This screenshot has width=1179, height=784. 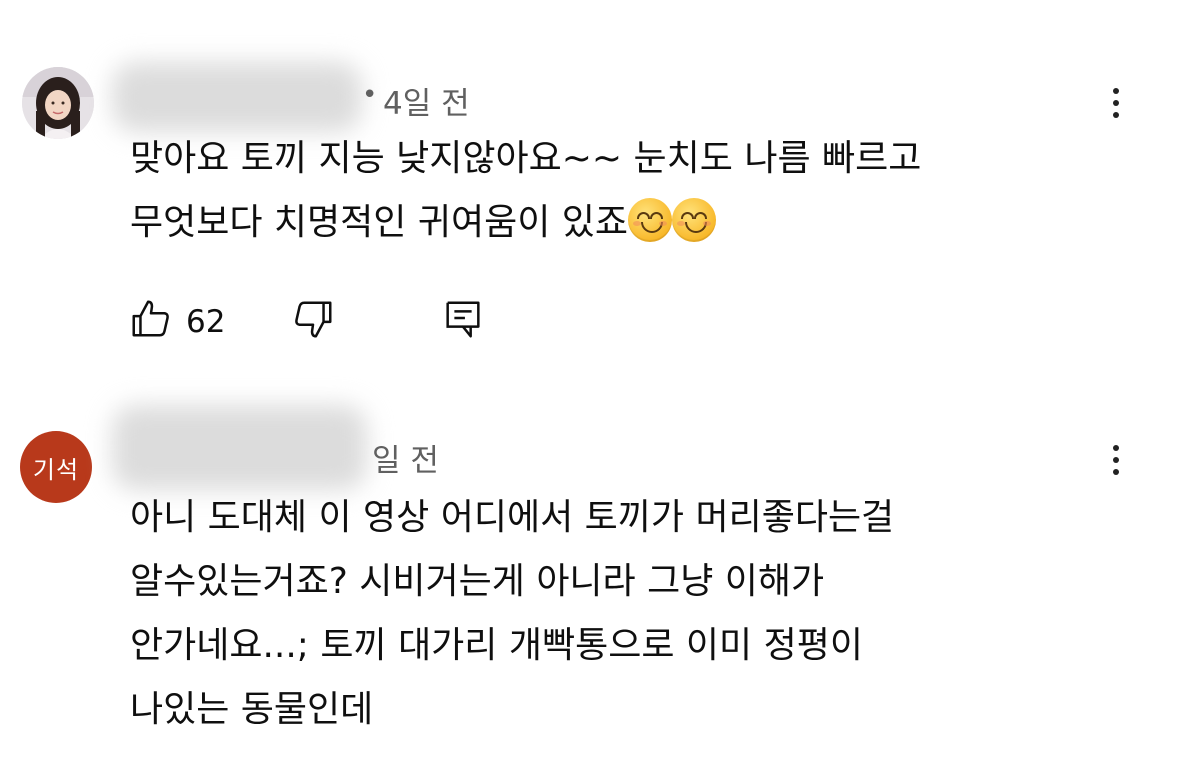 I want to click on reply-button, so click(x=463, y=321).